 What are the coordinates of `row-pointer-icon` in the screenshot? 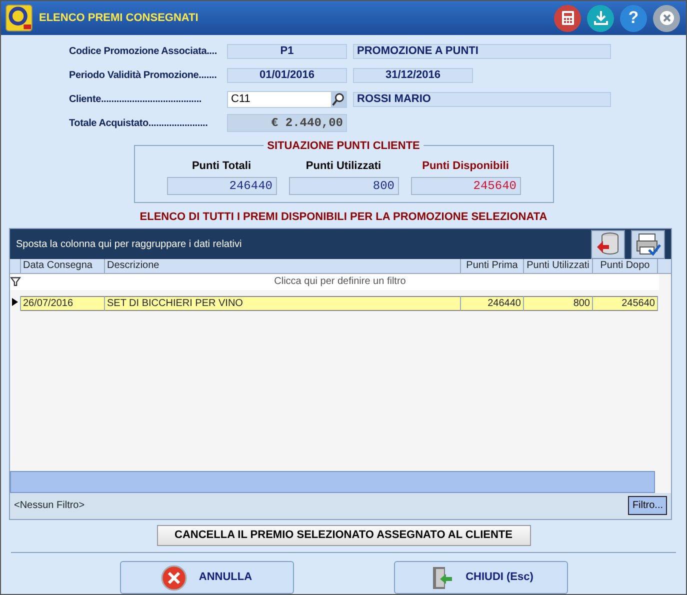 It's located at (15, 302).